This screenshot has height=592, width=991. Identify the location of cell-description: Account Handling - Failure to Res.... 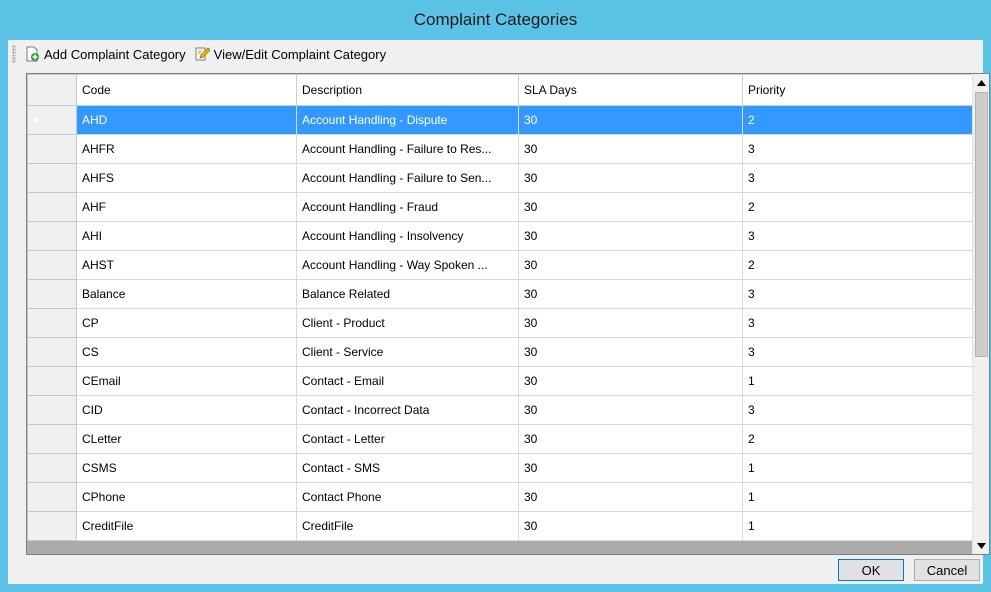
(407, 149).